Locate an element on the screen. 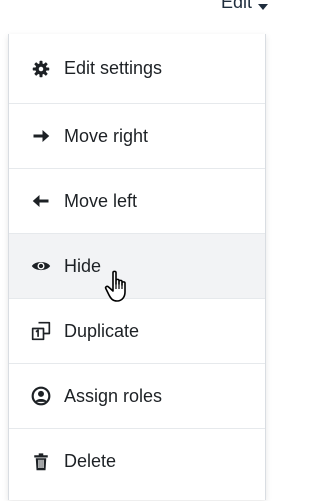 The image size is (320, 501). menu-item-label: Delete is located at coordinates (90, 461).